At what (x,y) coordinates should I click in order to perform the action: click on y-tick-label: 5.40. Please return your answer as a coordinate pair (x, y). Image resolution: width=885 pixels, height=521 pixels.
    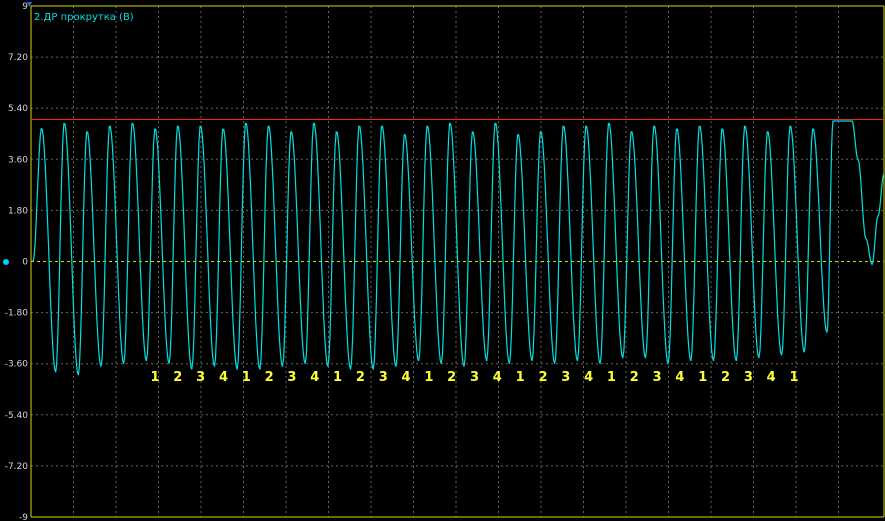
    Looking at the image, I should click on (18, 109).